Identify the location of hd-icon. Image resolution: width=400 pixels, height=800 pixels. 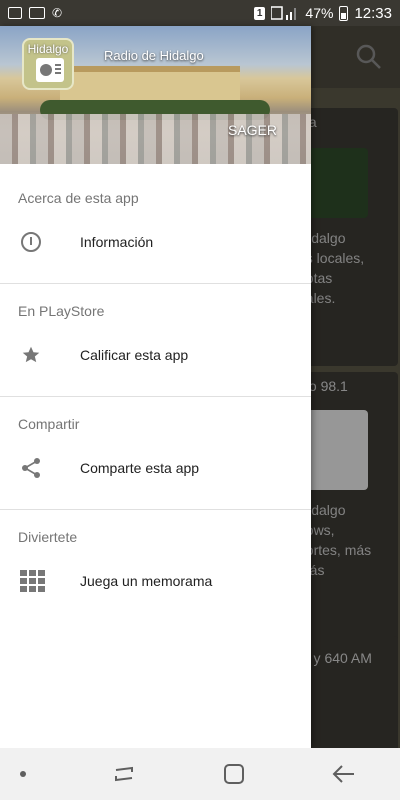
(37, 13).